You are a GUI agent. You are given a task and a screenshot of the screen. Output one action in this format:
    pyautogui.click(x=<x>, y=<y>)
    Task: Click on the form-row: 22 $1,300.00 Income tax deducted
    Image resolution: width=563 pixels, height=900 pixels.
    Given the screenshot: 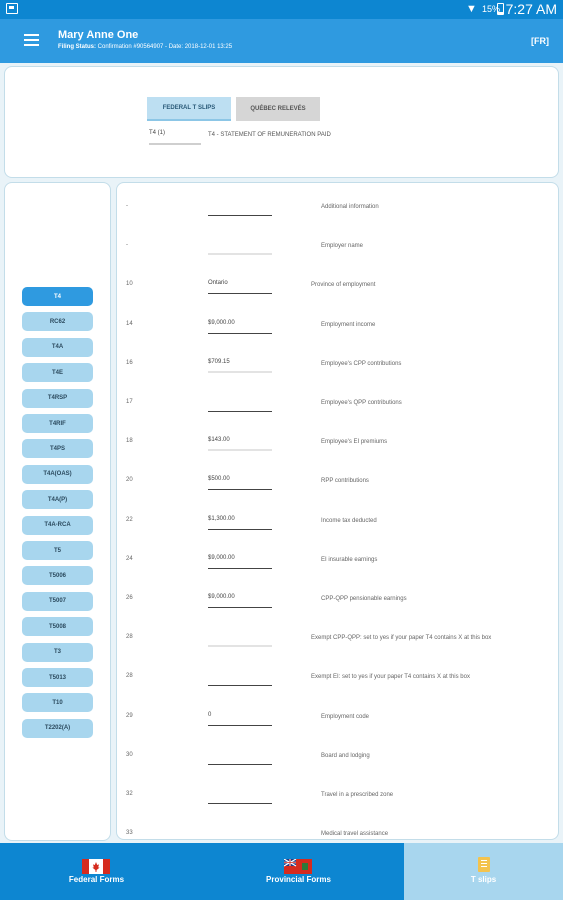 What is the action you would take?
    pyautogui.click(x=337, y=522)
    